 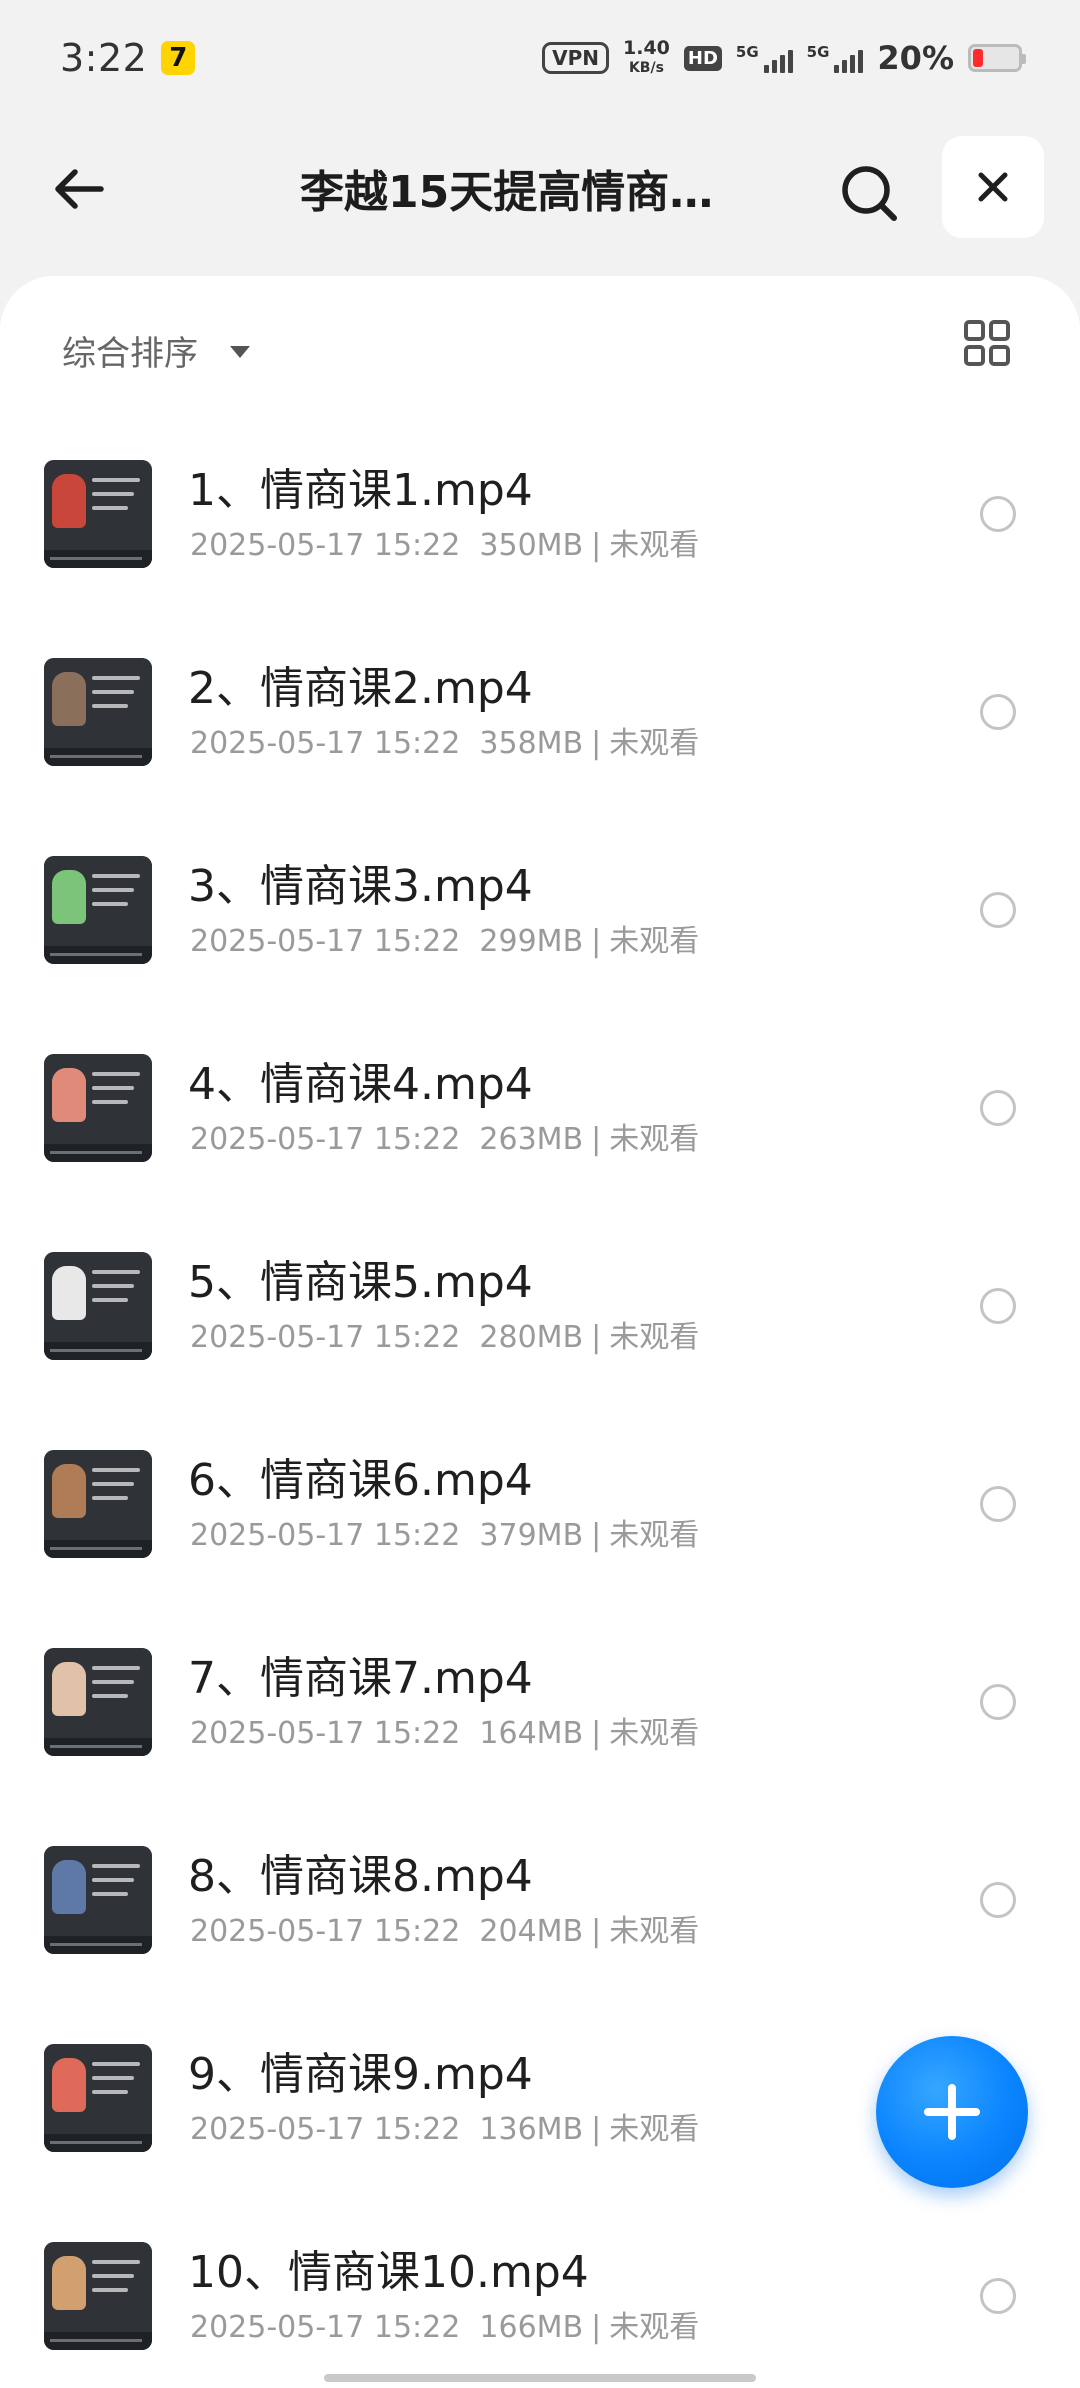 I want to click on file-meta: 2025-05-17 15:22 166MB | 未观看, so click(x=445, y=2327).